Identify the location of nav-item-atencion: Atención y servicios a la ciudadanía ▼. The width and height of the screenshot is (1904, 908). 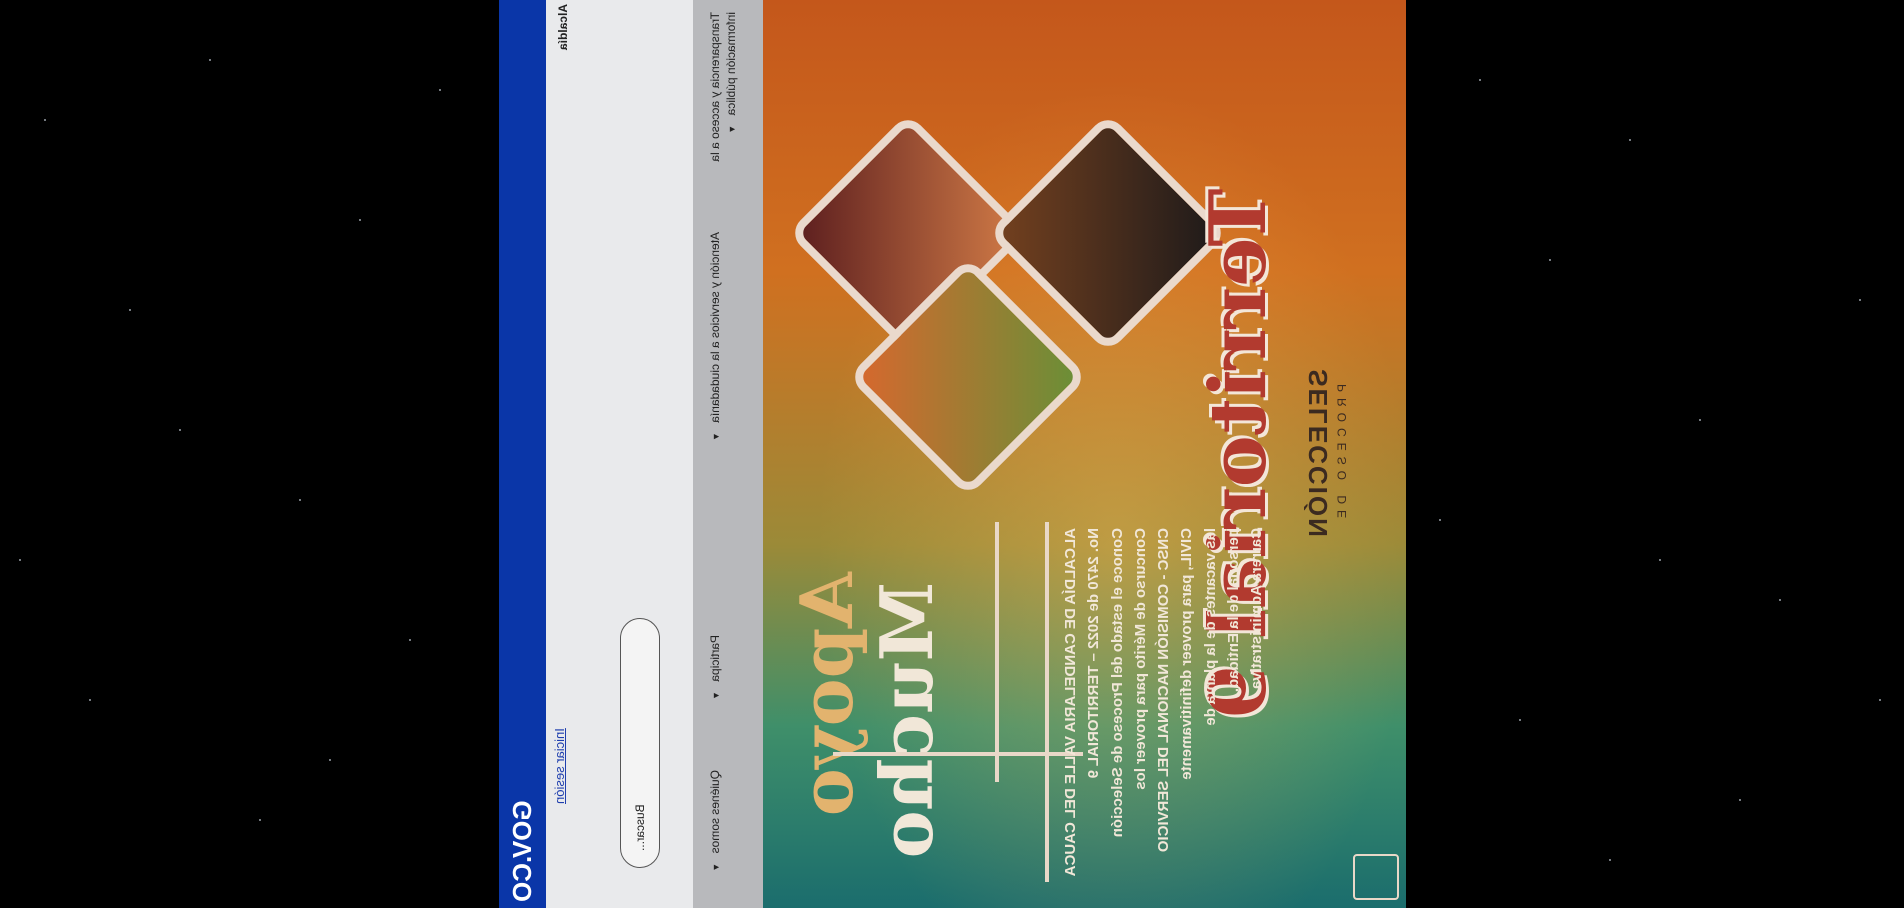
(715, 352).